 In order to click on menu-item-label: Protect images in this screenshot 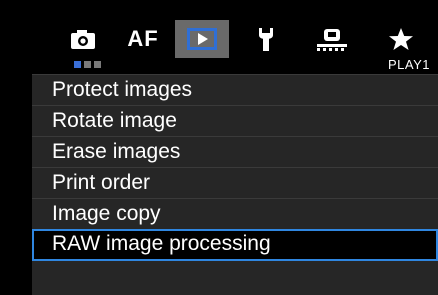, I will do `click(122, 89)`.